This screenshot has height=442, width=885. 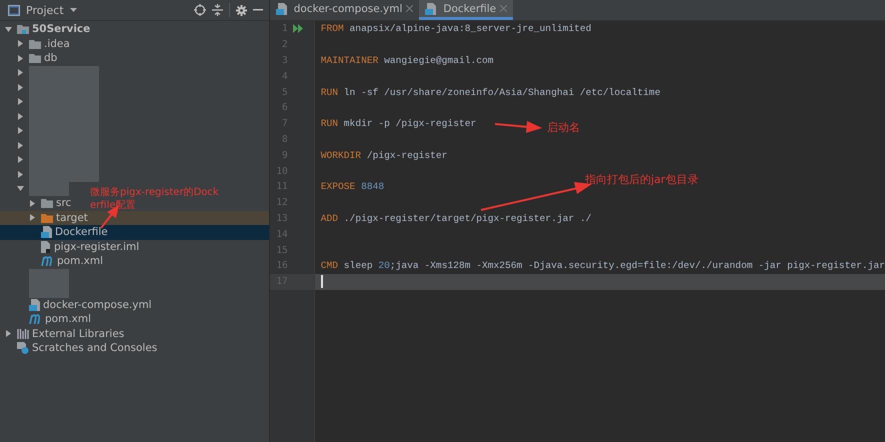 I want to click on collapse-icon, so click(x=217, y=10).